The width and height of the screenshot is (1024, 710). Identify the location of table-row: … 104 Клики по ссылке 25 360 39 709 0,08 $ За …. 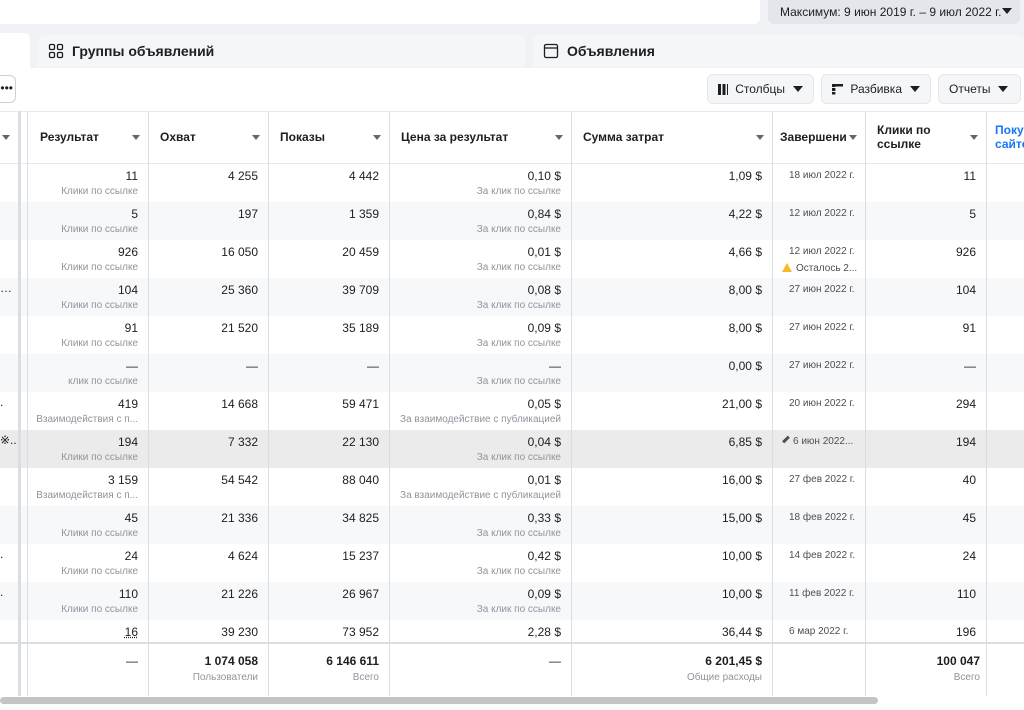
(512, 297).